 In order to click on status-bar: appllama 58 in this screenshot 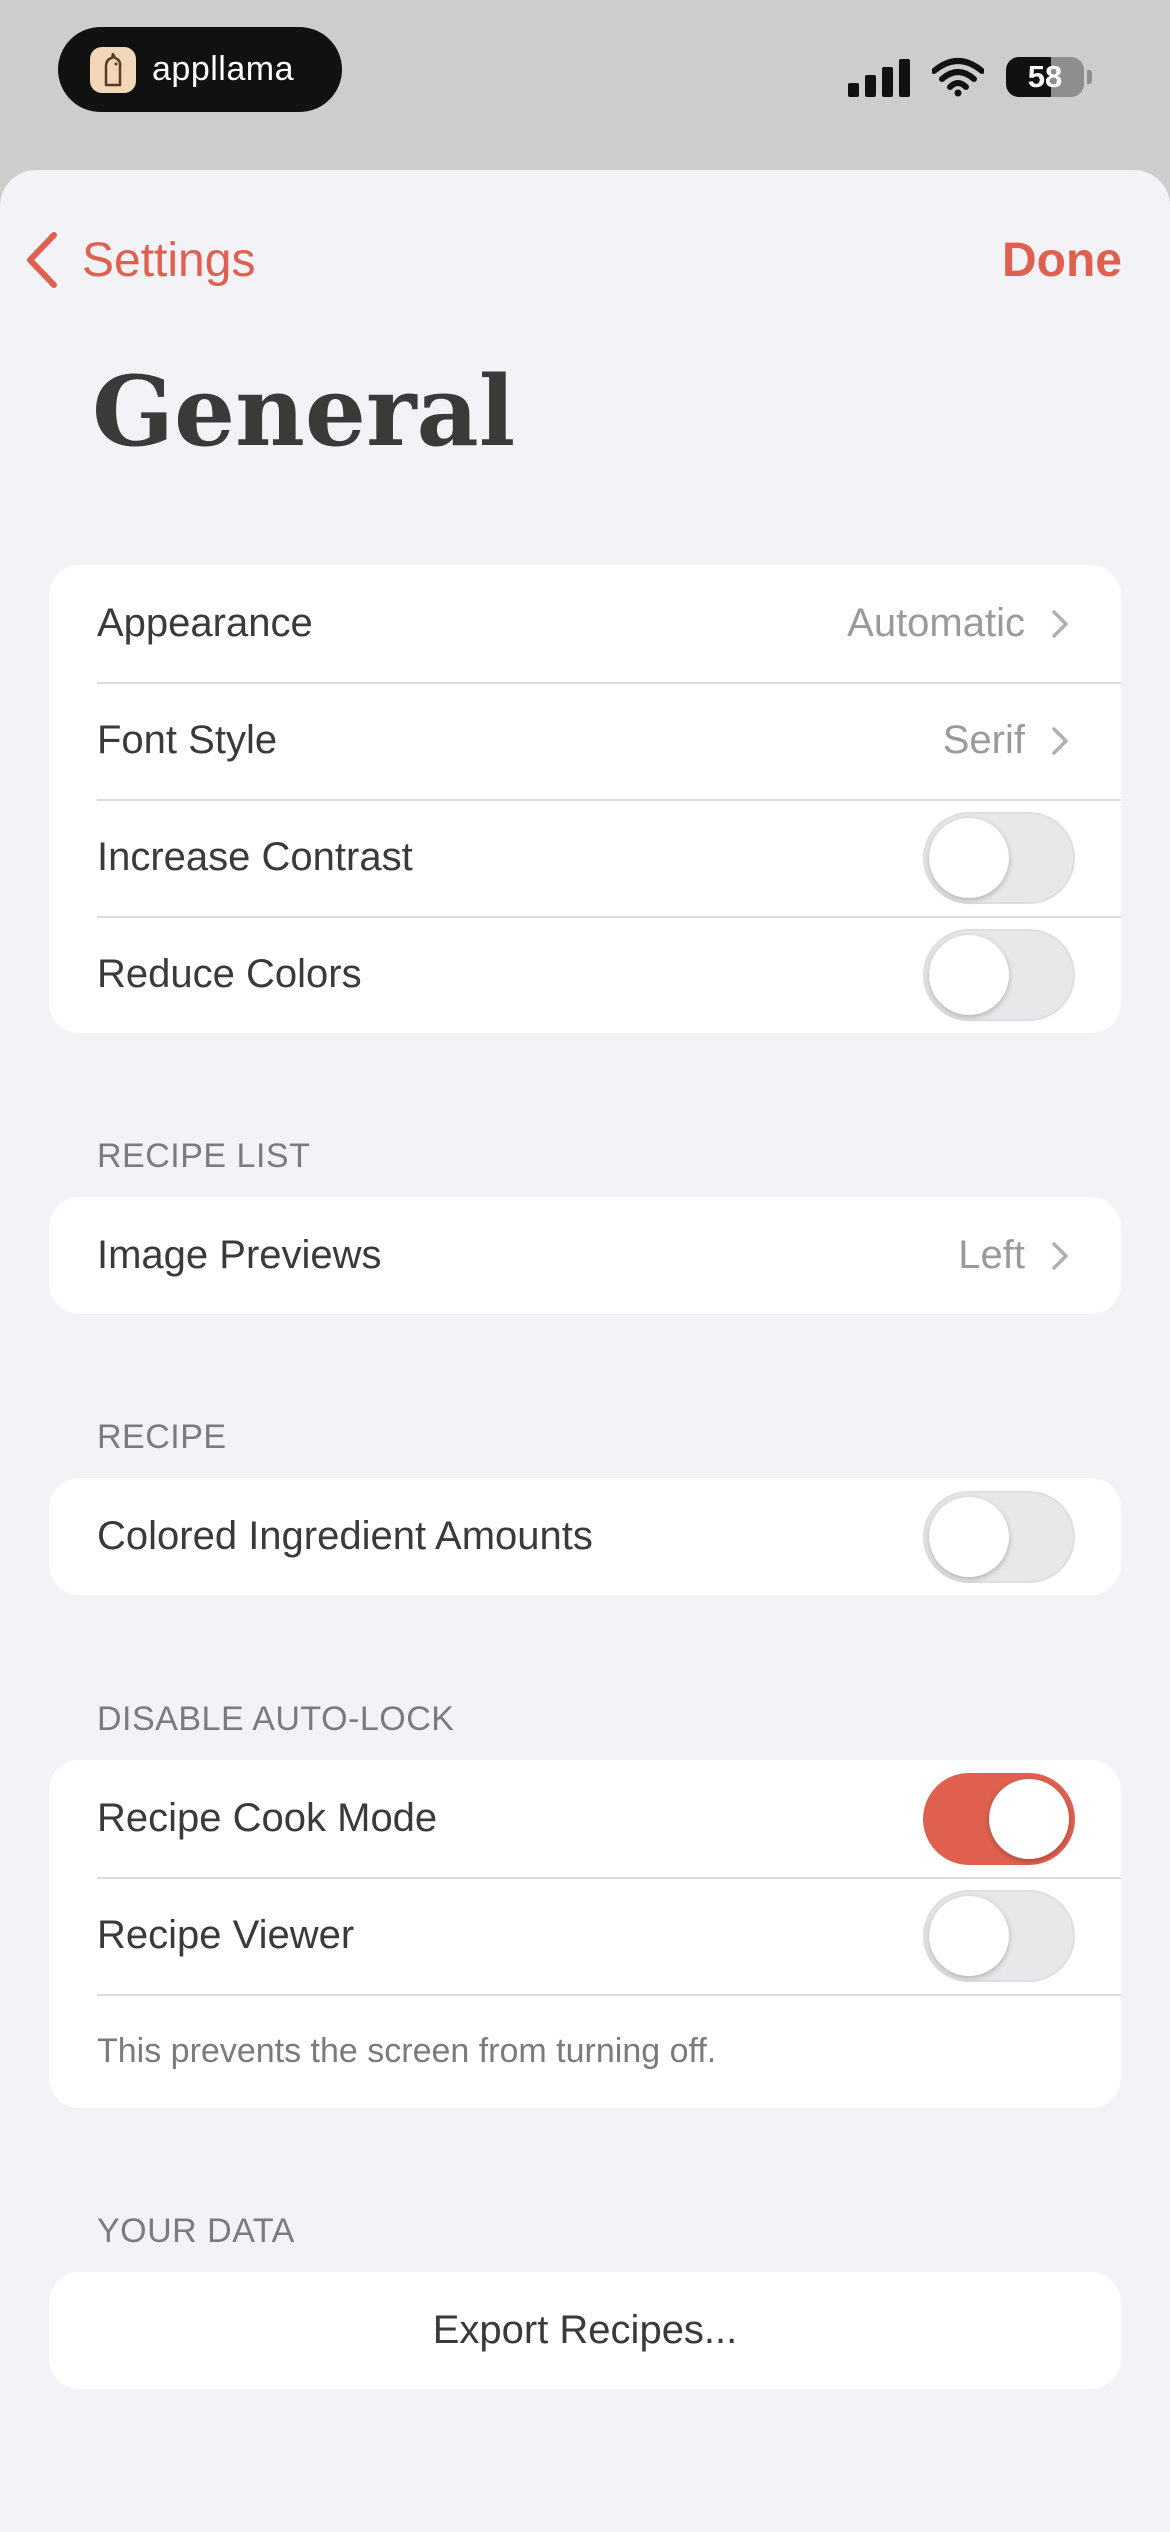, I will do `click(585, 85)`.